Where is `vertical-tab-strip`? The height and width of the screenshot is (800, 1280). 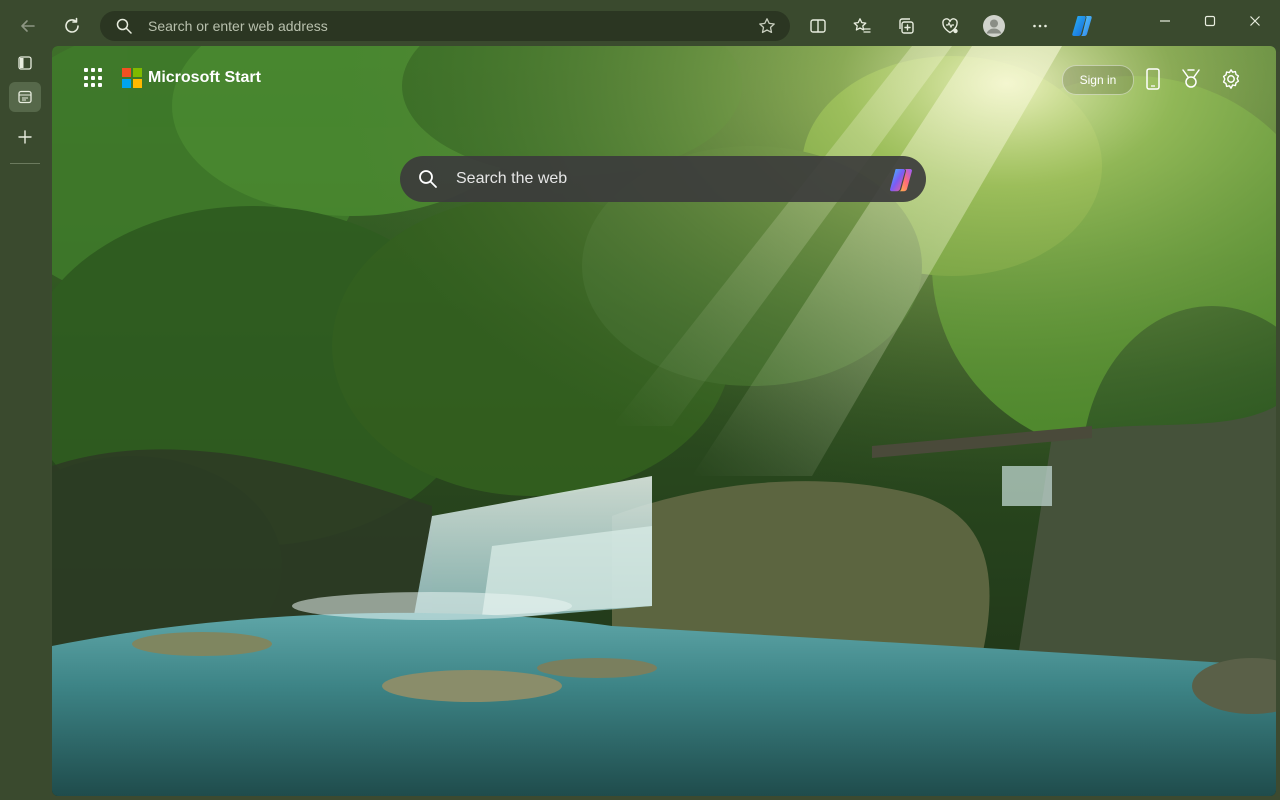
vertical-tab-strip is located at coordinates (25, 423).